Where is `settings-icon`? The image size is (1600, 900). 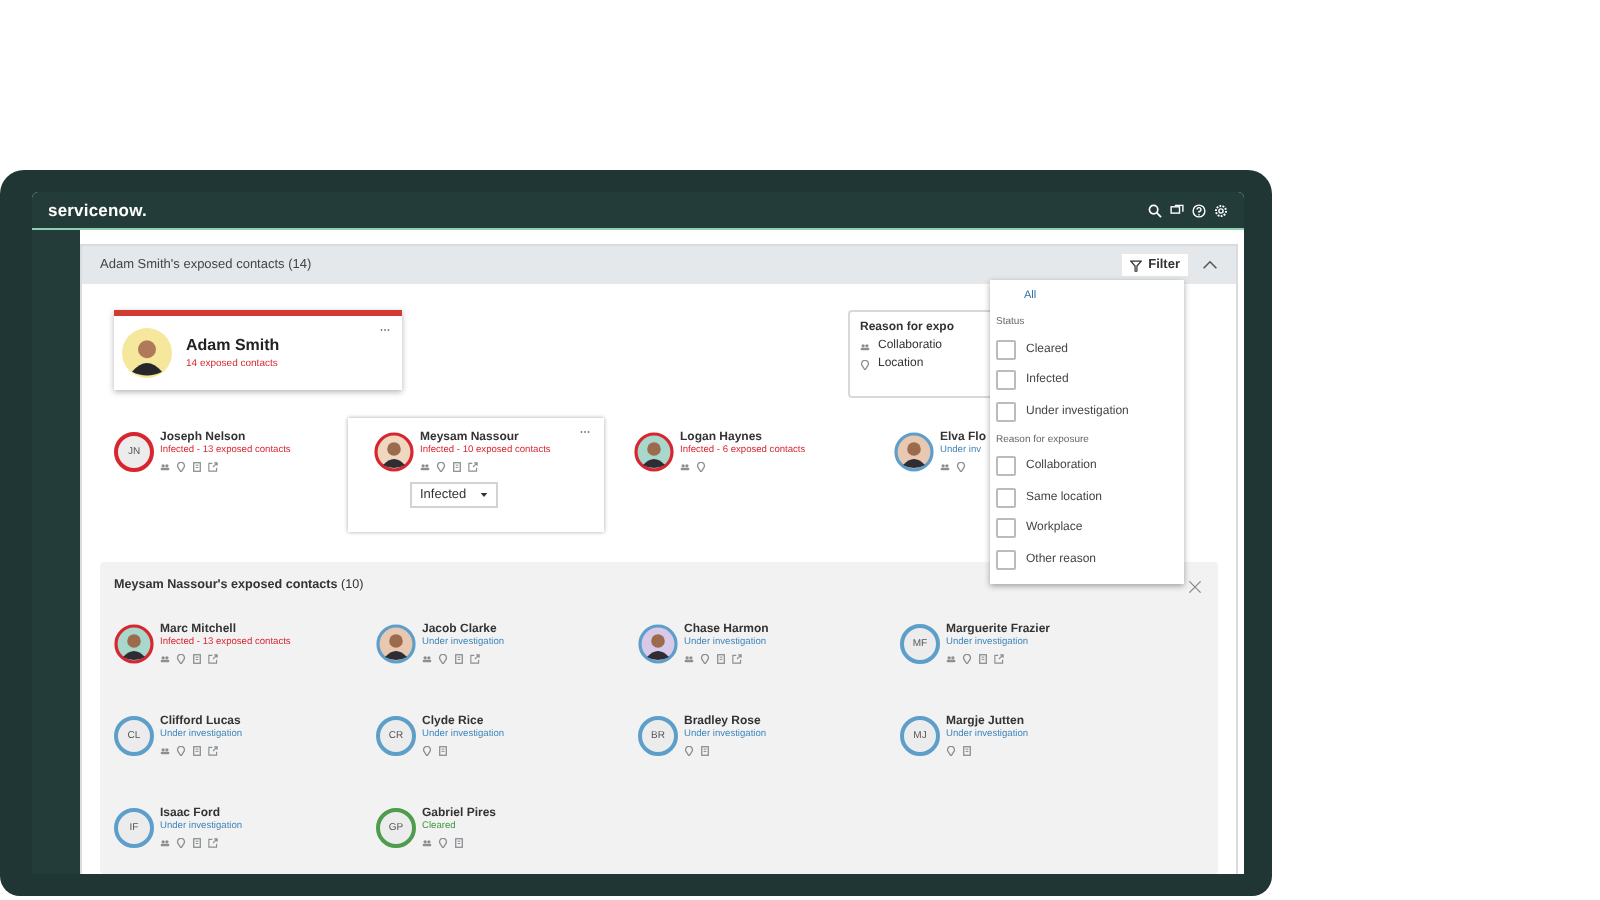 settings-icon is located at coordinates (1221, 210).